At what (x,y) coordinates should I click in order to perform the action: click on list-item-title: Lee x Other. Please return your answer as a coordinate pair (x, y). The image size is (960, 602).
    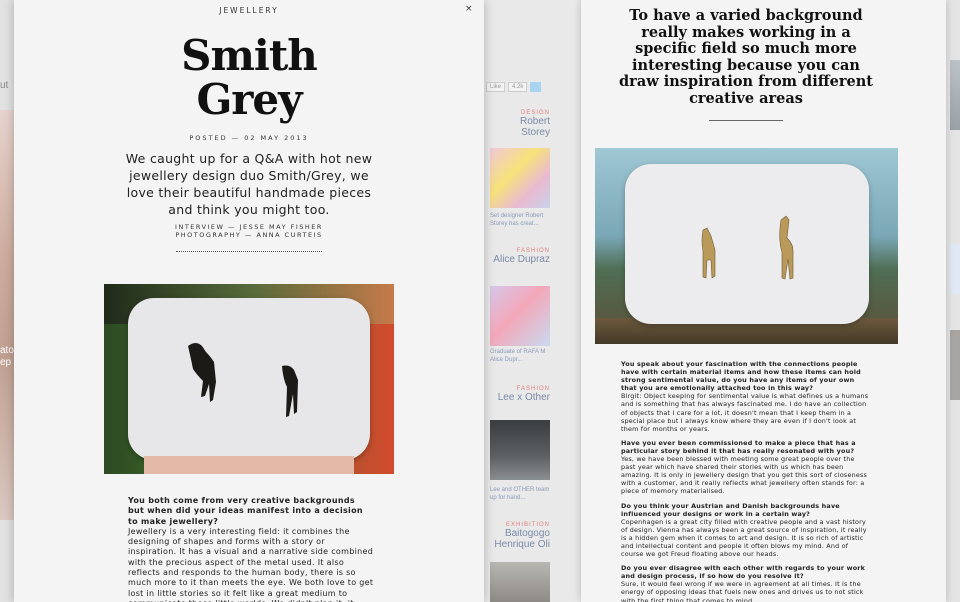
    Looking at the image, I should click on (520, 397).